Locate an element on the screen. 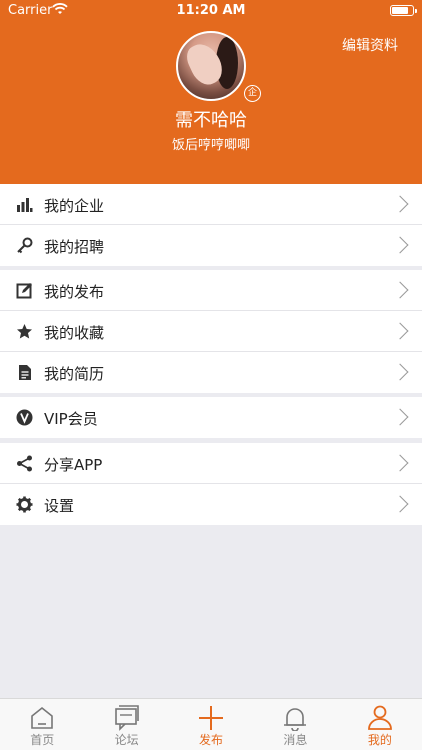 This screenshot has height=750, width=422. home-icon is located at coordinates (42, 717).